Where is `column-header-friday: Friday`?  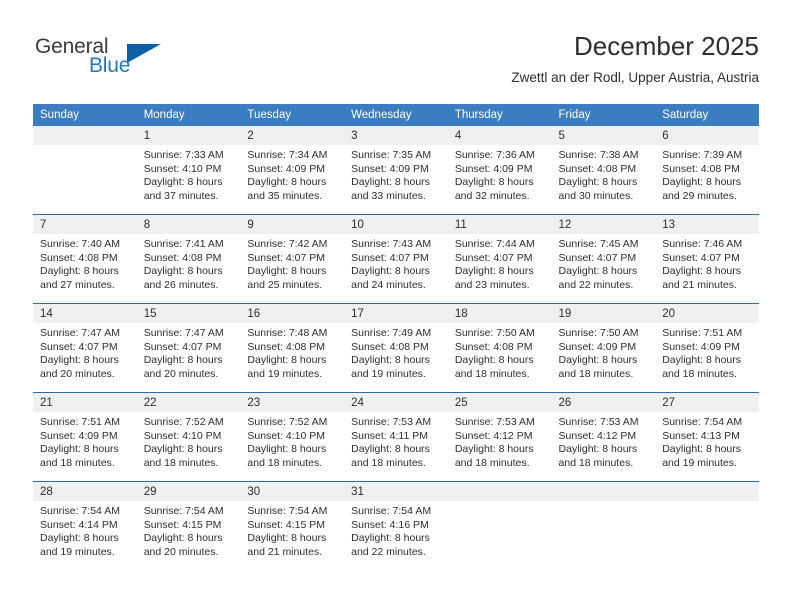 column-header-friday: Friday is located at coordinates (603, 115).